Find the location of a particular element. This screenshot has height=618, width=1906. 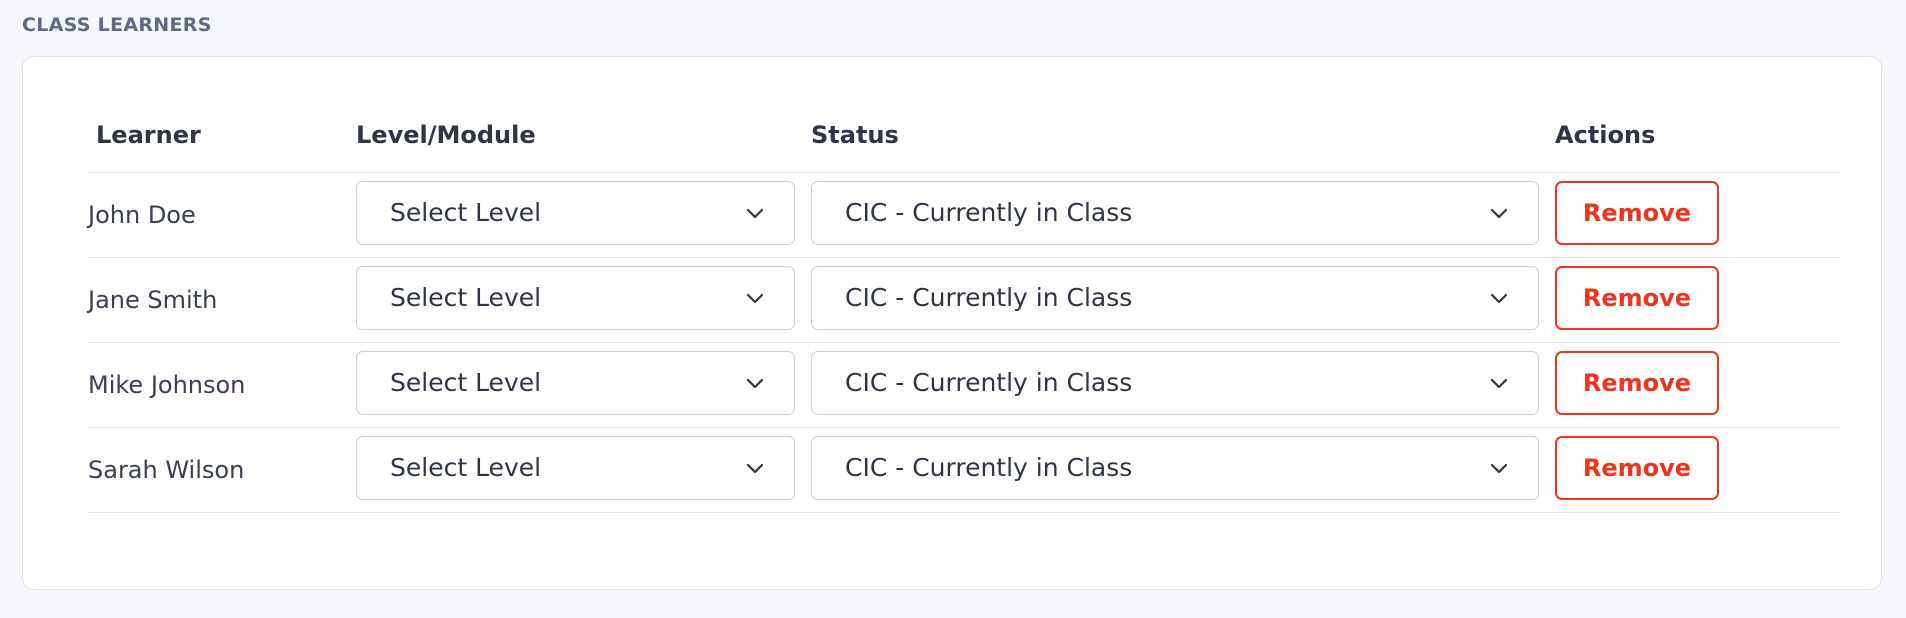

learner-name: Sarah Wilson is located at coordinates (166, 470).